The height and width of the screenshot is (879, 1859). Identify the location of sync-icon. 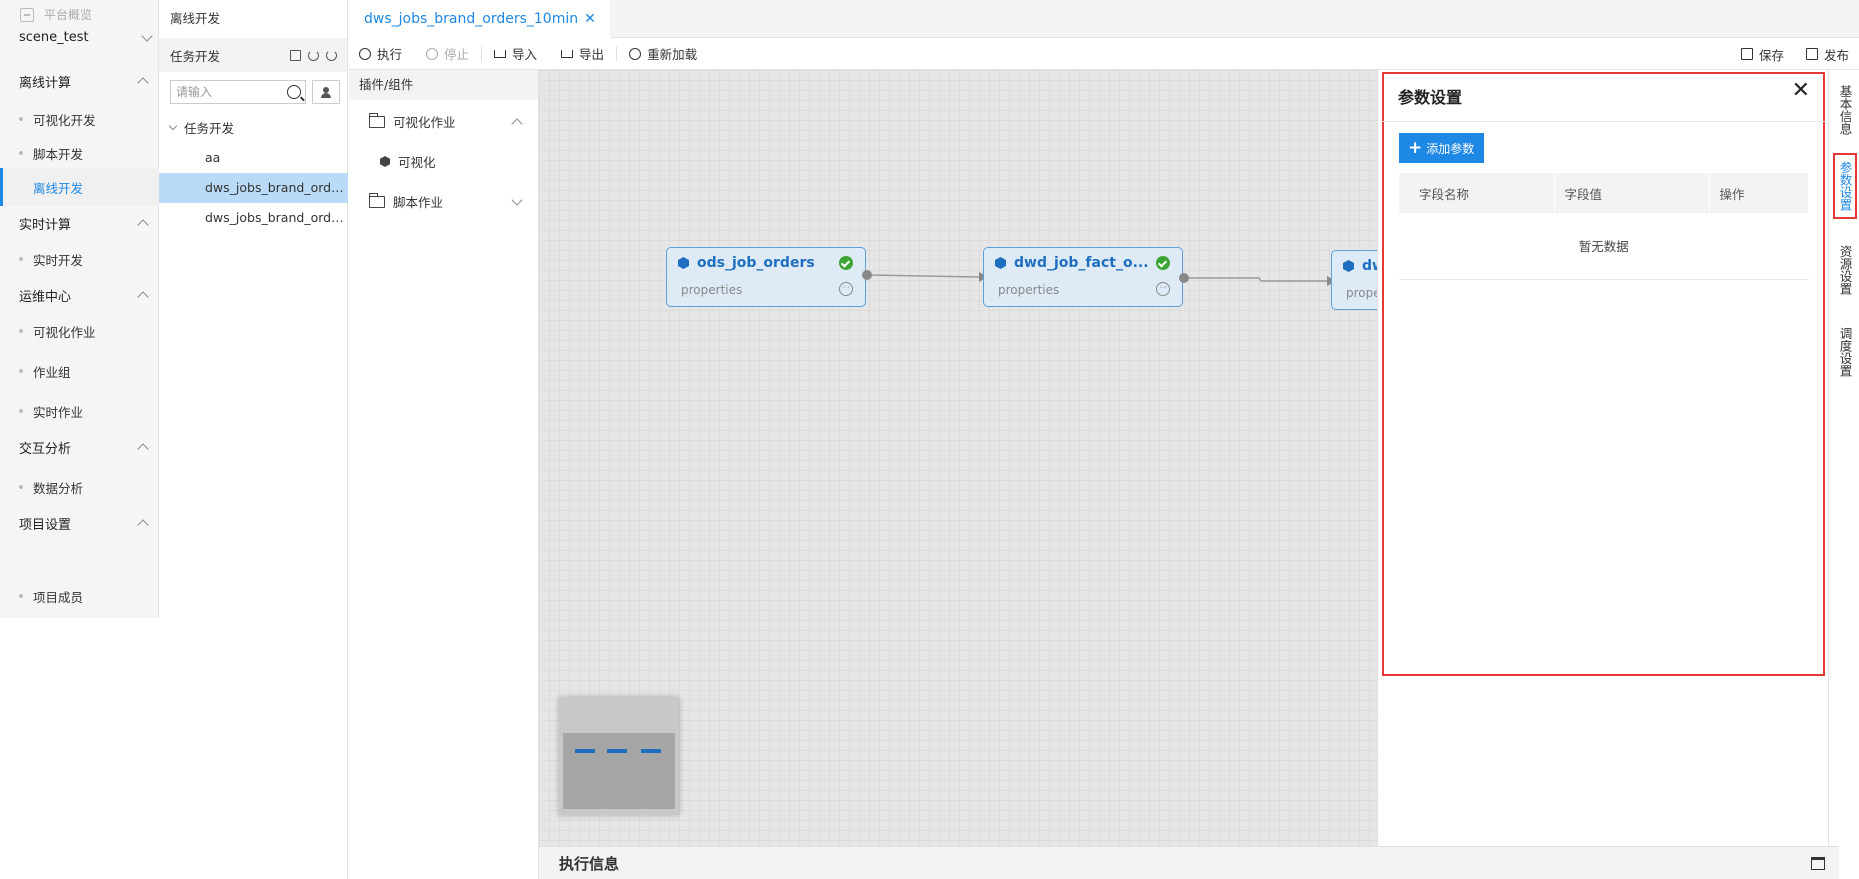
(313, 55).